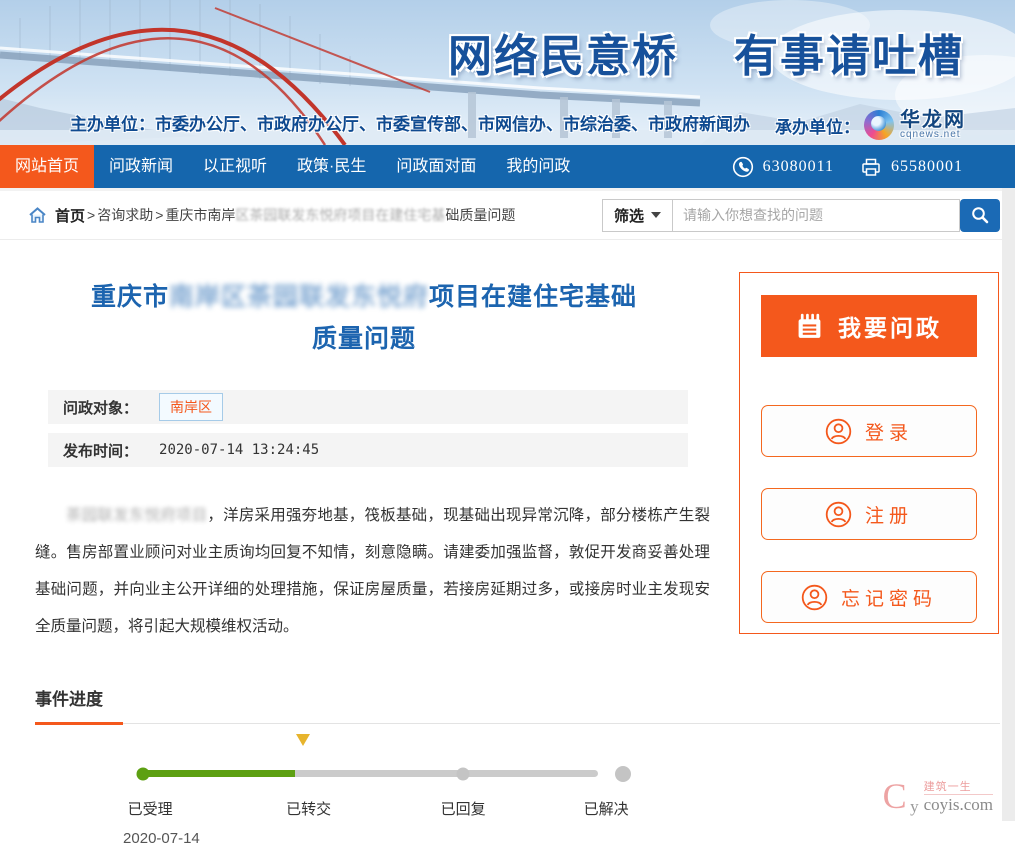  Describe the element at coordinates (161, 838) in the screenshot. I see `step-date-accepted: 2020-07-14` at that location.